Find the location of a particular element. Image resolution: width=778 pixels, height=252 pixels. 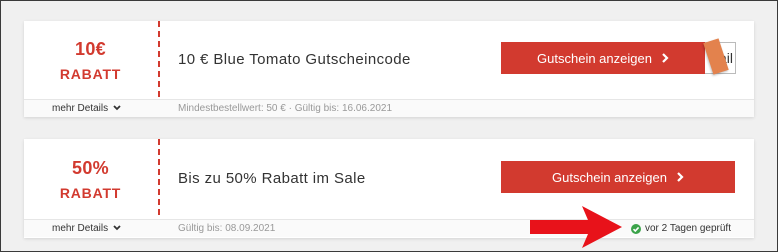

discount-amount: 10€ is located at coordinates (90, 49).